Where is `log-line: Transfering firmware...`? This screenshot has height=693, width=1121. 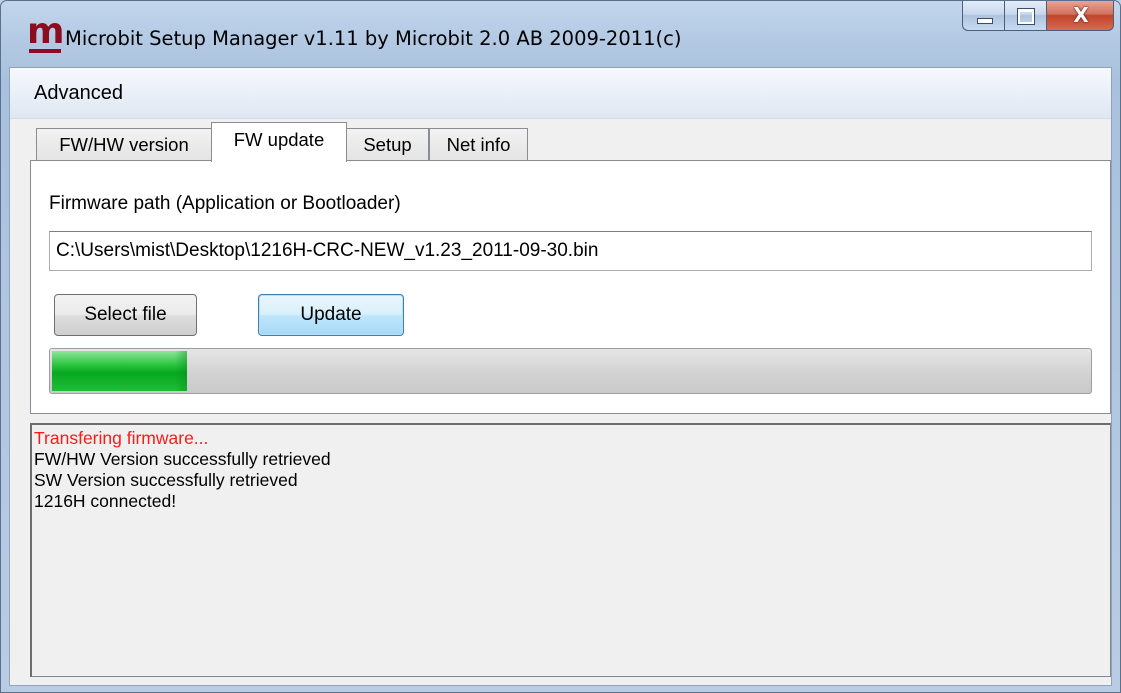
log-line: Transfering firmware... is located at coordinates (121, 438).